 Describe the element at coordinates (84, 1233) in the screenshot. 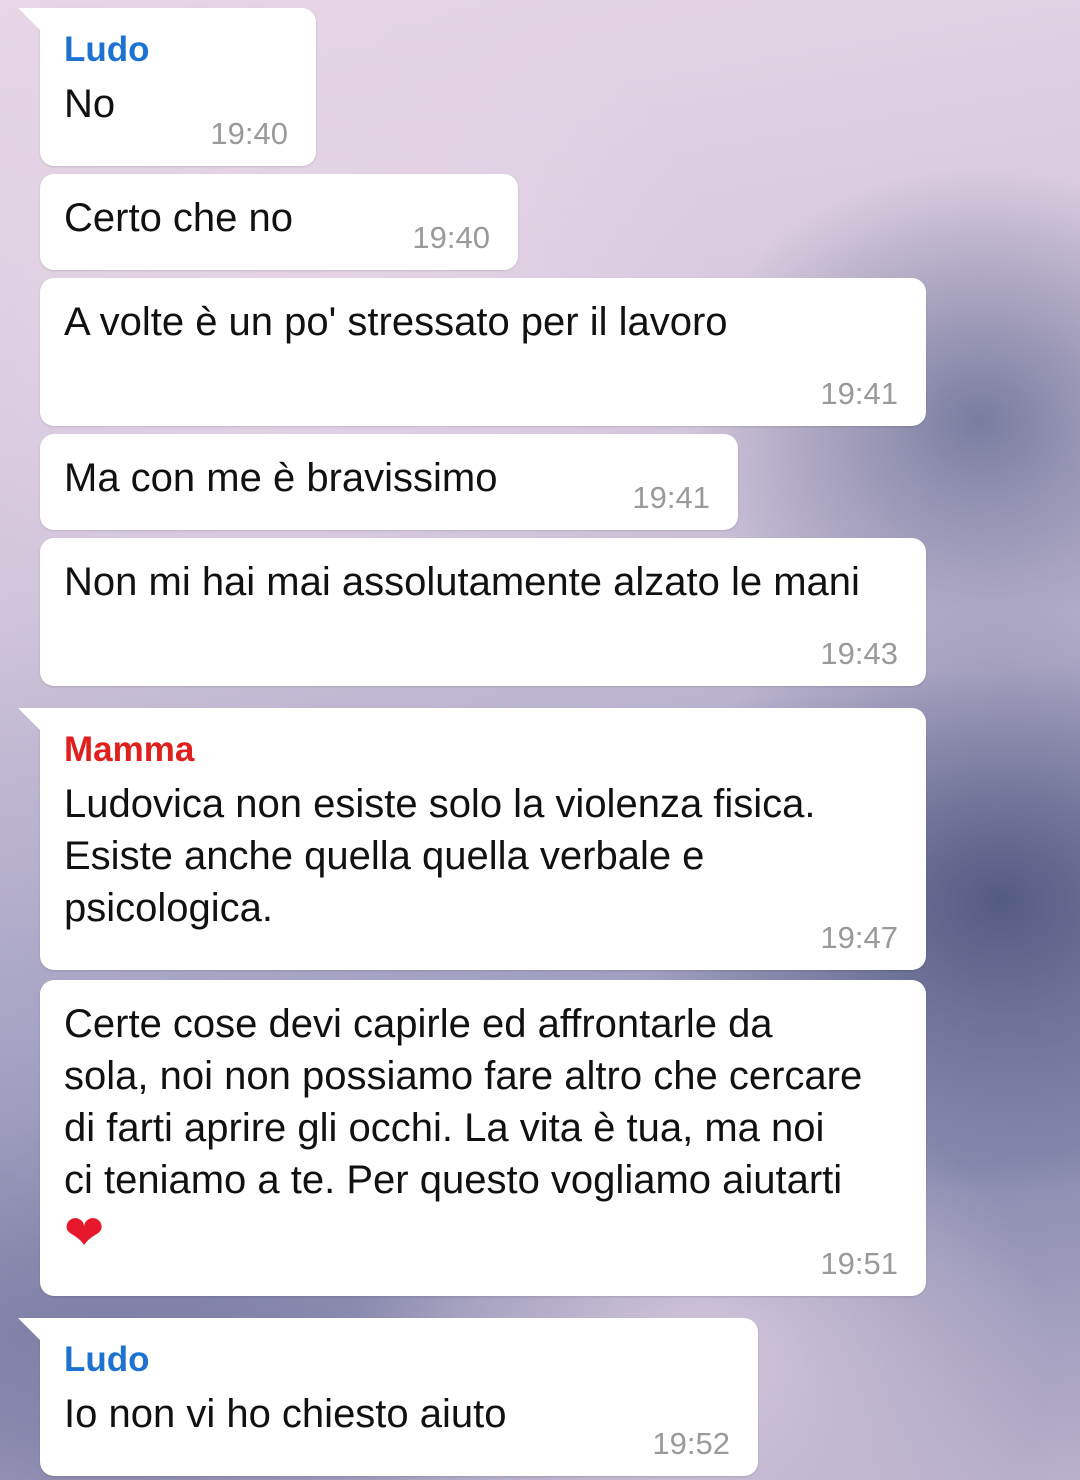

I see `red-heart-icon: ❤` at that location.